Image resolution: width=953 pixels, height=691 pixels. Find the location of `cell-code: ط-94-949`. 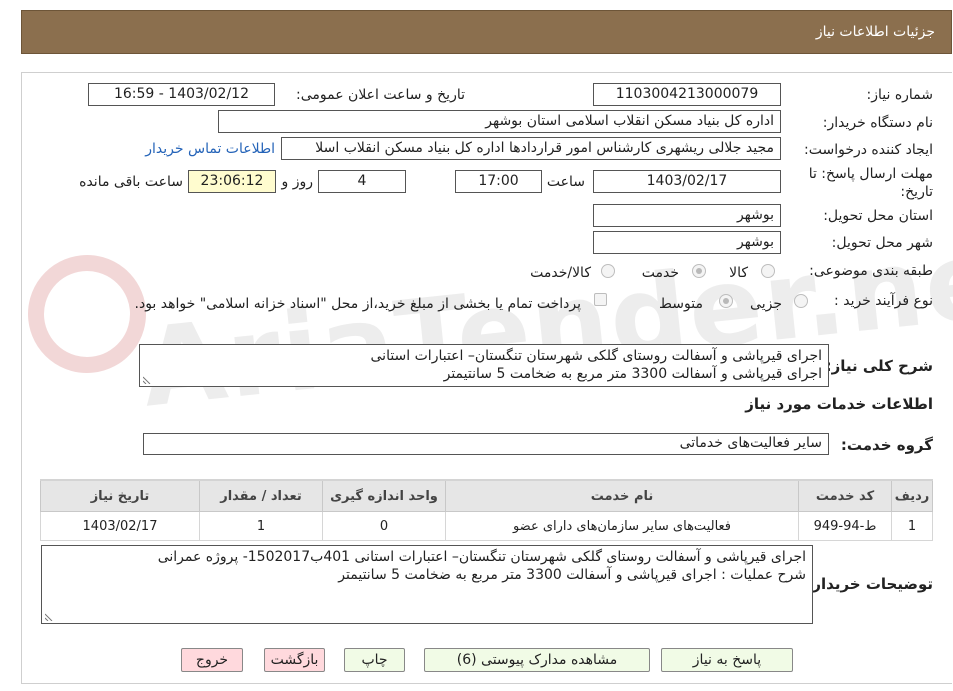

cell-code: ط-94-949 is located at coordinates (845, 526).